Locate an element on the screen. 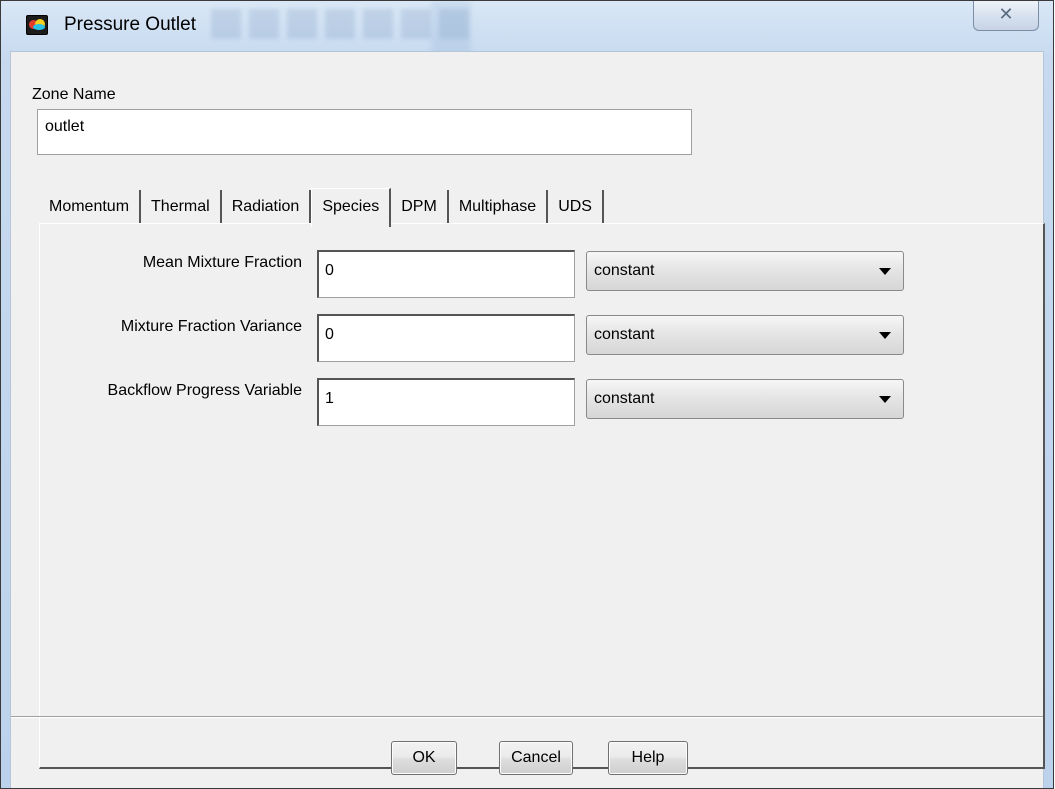  tab-dpm: DPM is located at coordinates (420, 207).